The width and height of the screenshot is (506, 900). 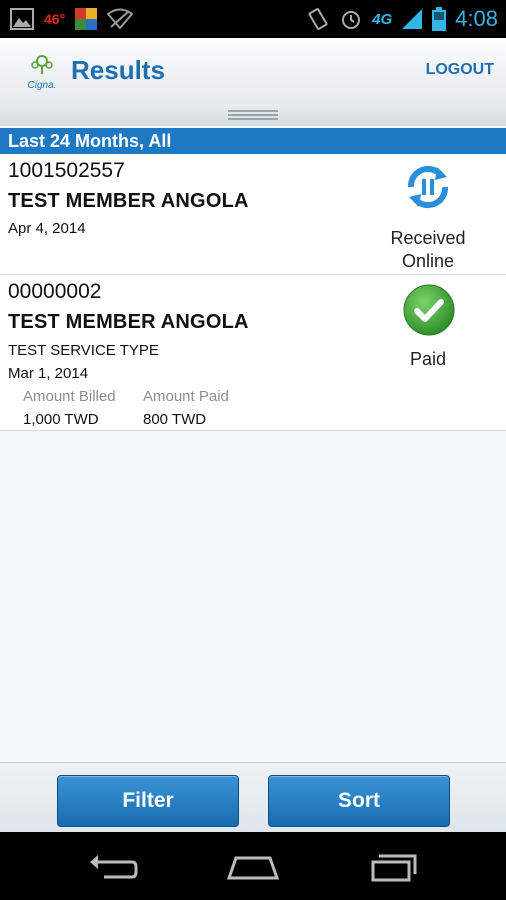 I want to click on wifi-off-icon, so click(x=120, y=19).